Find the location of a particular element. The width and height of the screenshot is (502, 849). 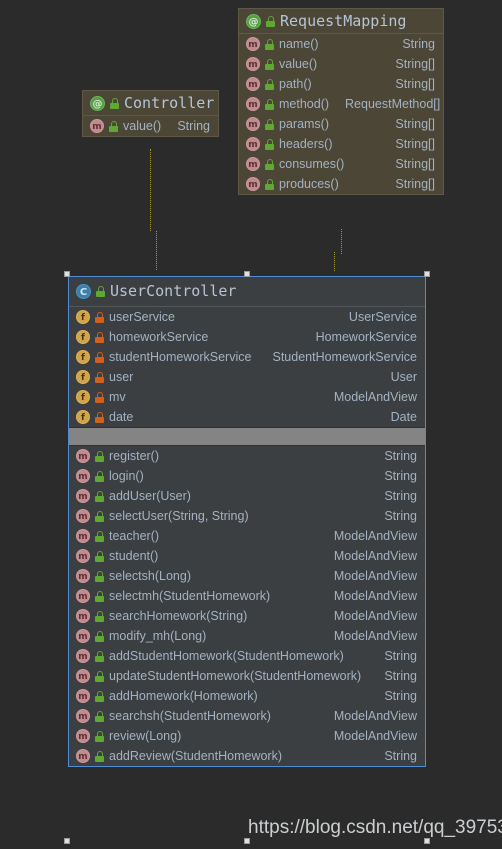

member-type: String is located at coordinates (193, 125).